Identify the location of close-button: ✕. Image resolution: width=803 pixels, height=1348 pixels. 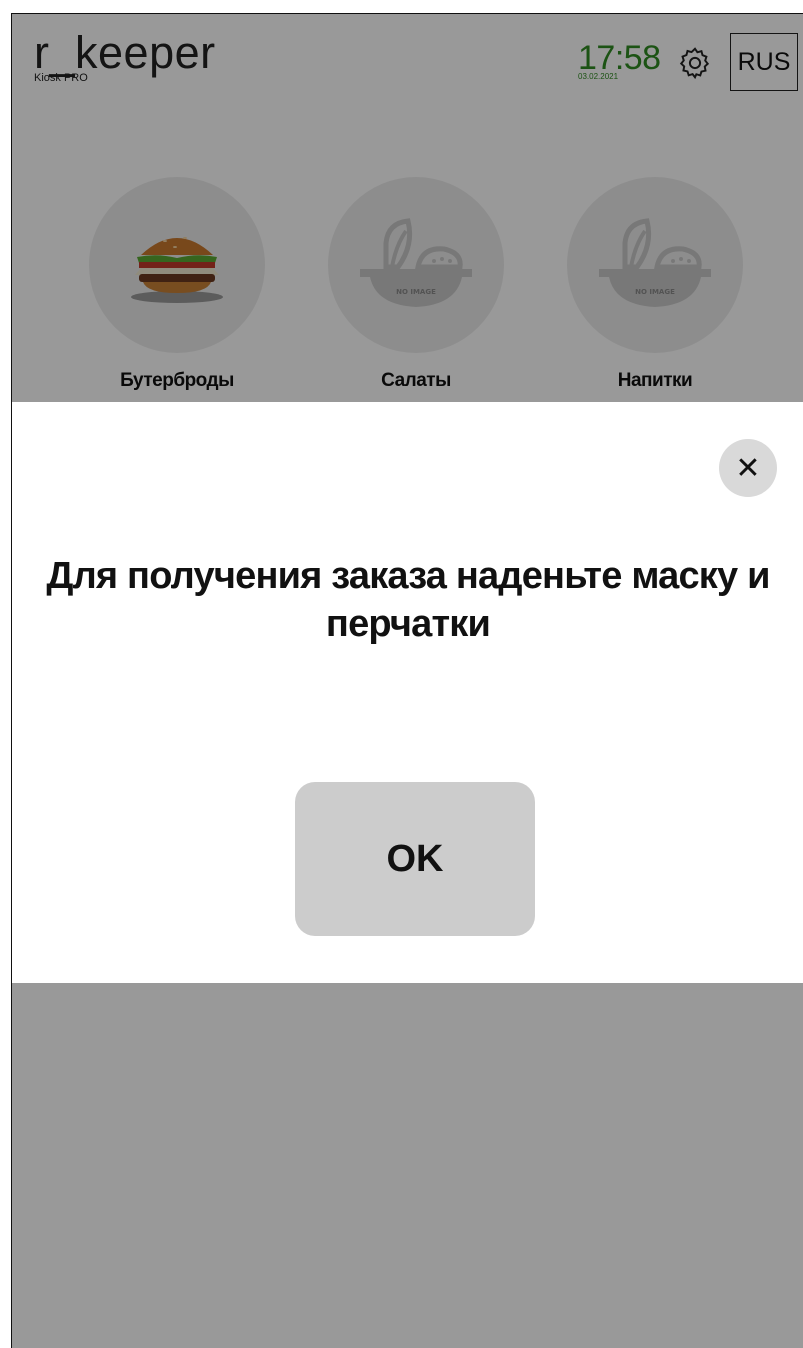
(748, 468).